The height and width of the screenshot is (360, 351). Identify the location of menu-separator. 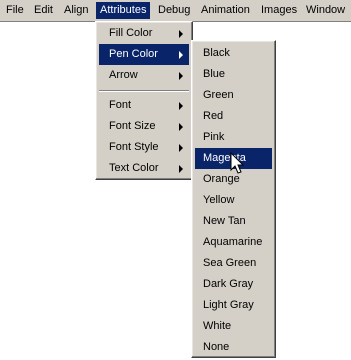
(144, 91).